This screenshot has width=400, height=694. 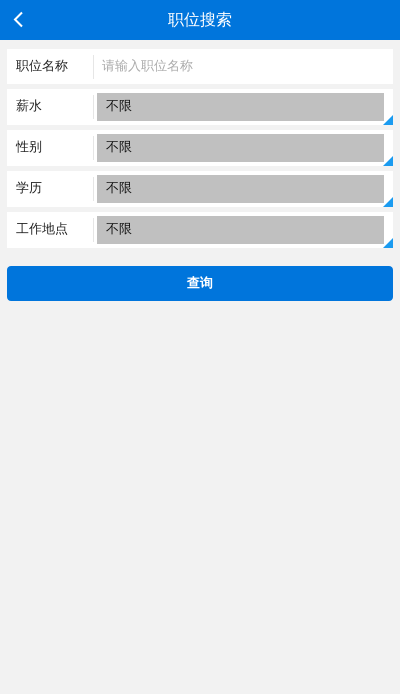 What do you see at coordinates (243, 66) in the screenshot?
I see `input-field: 请输入职位名称` at bounding box center [243, 66].